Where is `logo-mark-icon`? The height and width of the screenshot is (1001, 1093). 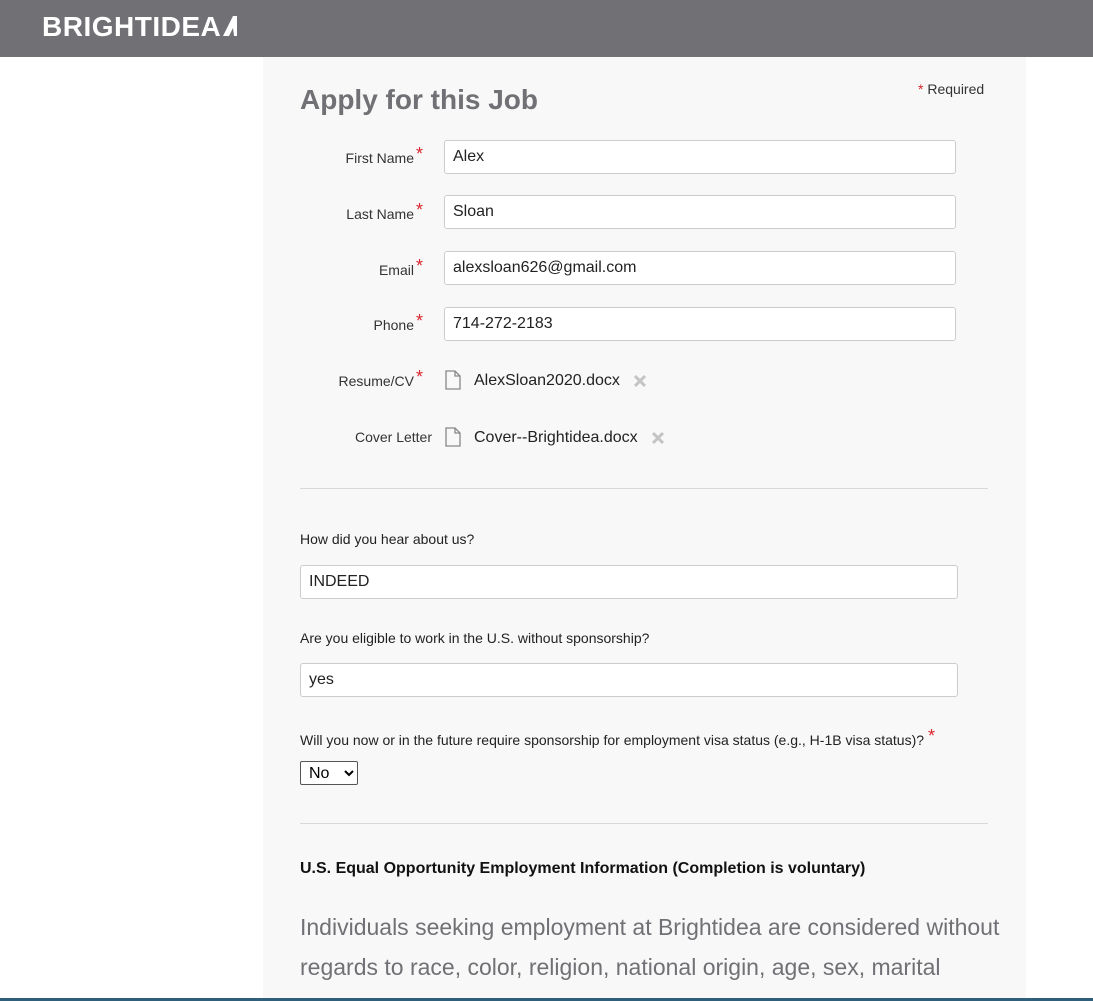
logo-mark-icon is located at coordinates (230, 26).